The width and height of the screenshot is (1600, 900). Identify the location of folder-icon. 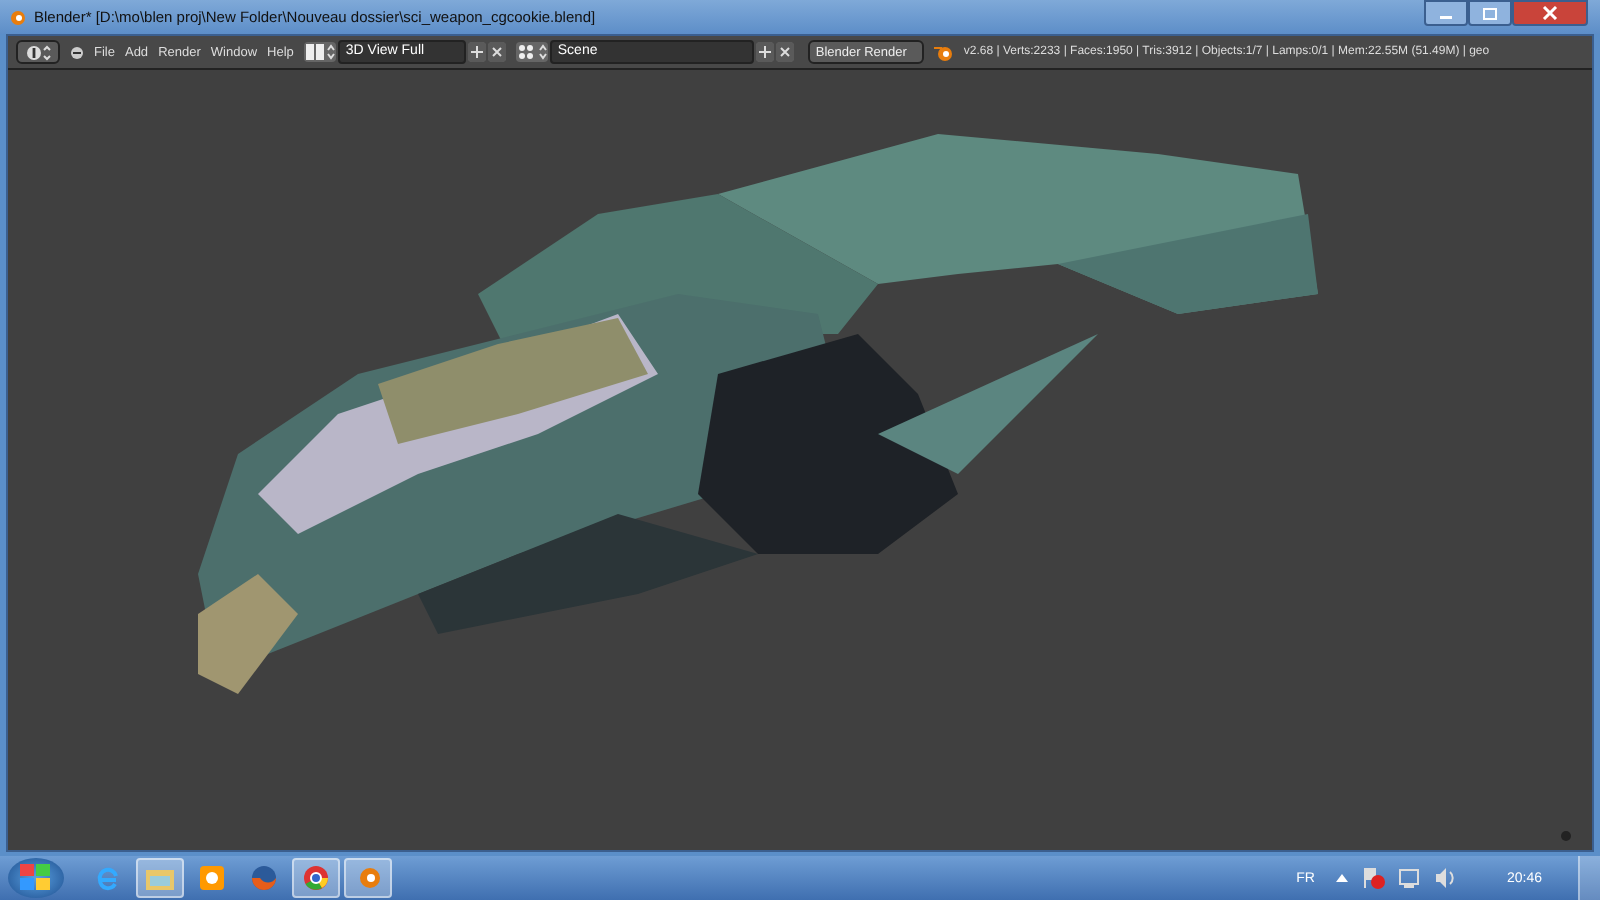
(160, 878).